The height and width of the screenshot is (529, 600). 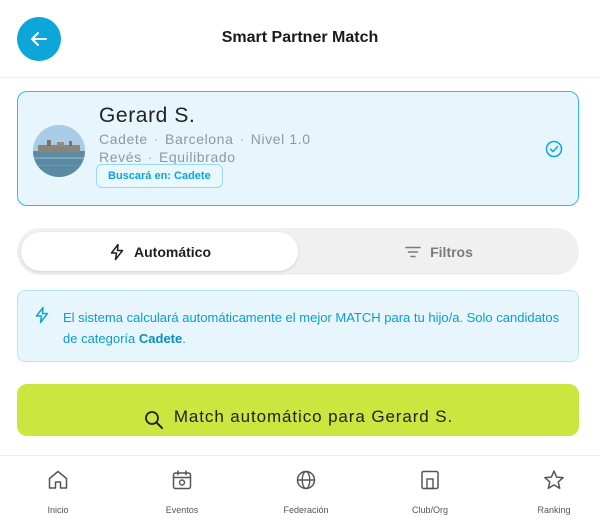 What do you see at coordinates (159, 176) in the screenshot?
I see `search-category-badge: Buscará en: Cadete` at bounding box center [159, 176].